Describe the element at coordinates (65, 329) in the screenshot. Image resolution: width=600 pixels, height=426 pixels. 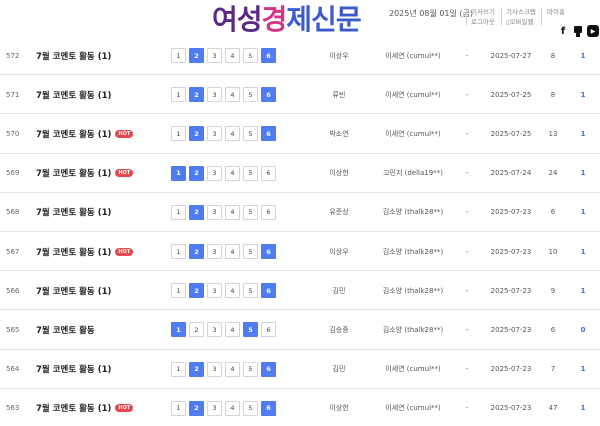
I see `article-title-cell: 7월 코멘토 활동` at that location.